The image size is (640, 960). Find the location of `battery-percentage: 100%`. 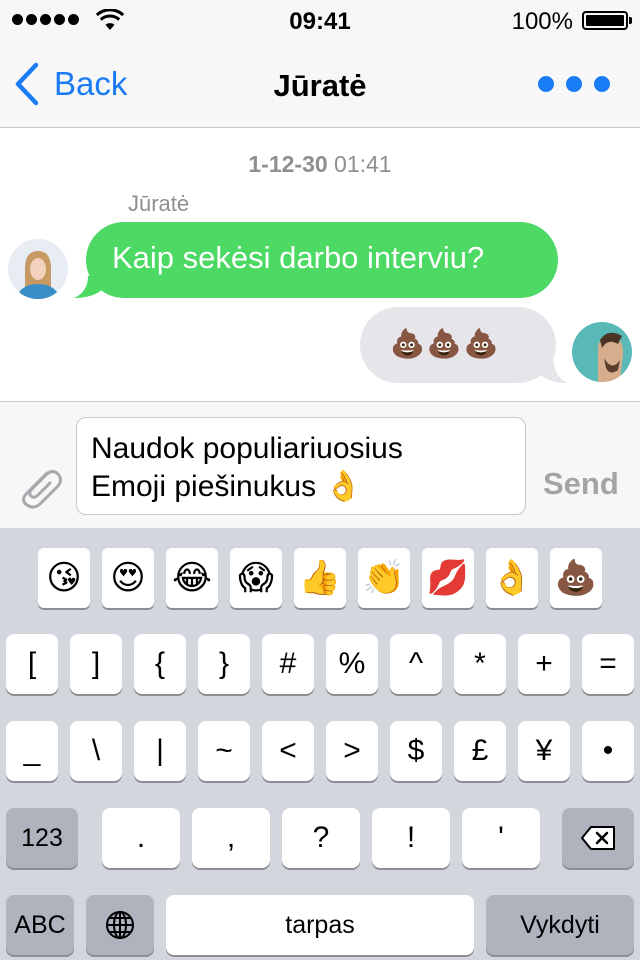

battery-percentage: 100% is located at coordinates (542, 21).